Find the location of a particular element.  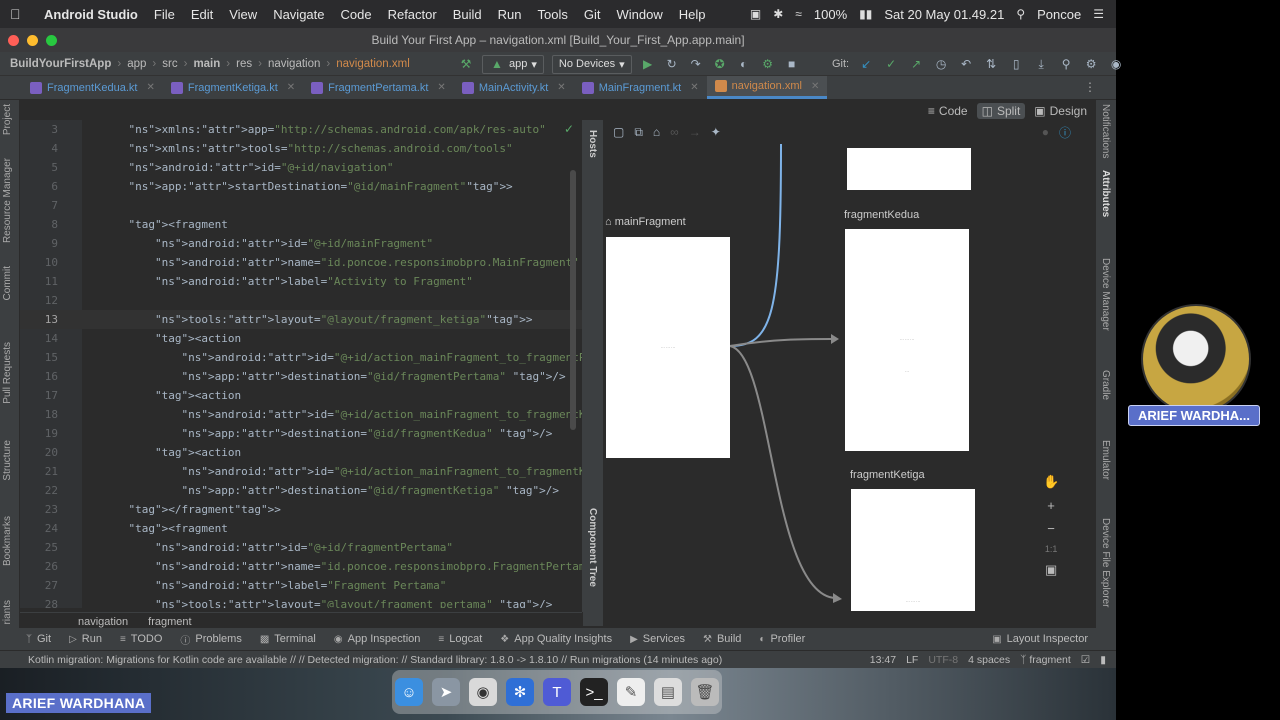

zoom-ratio: 1:1 is located at coordinates (1051, 549).